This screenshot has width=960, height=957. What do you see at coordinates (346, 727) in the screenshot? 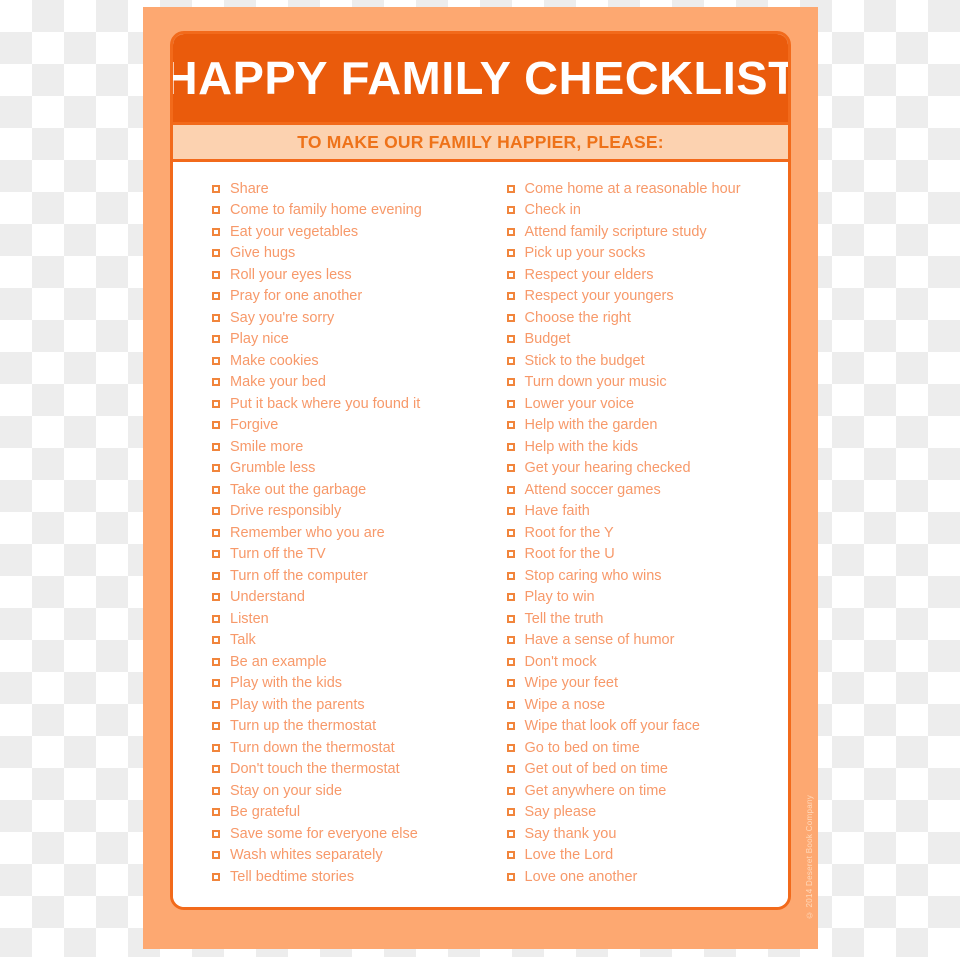
I see `checklist-item: Turn up the thermostat` at bounding box center [346, 727].